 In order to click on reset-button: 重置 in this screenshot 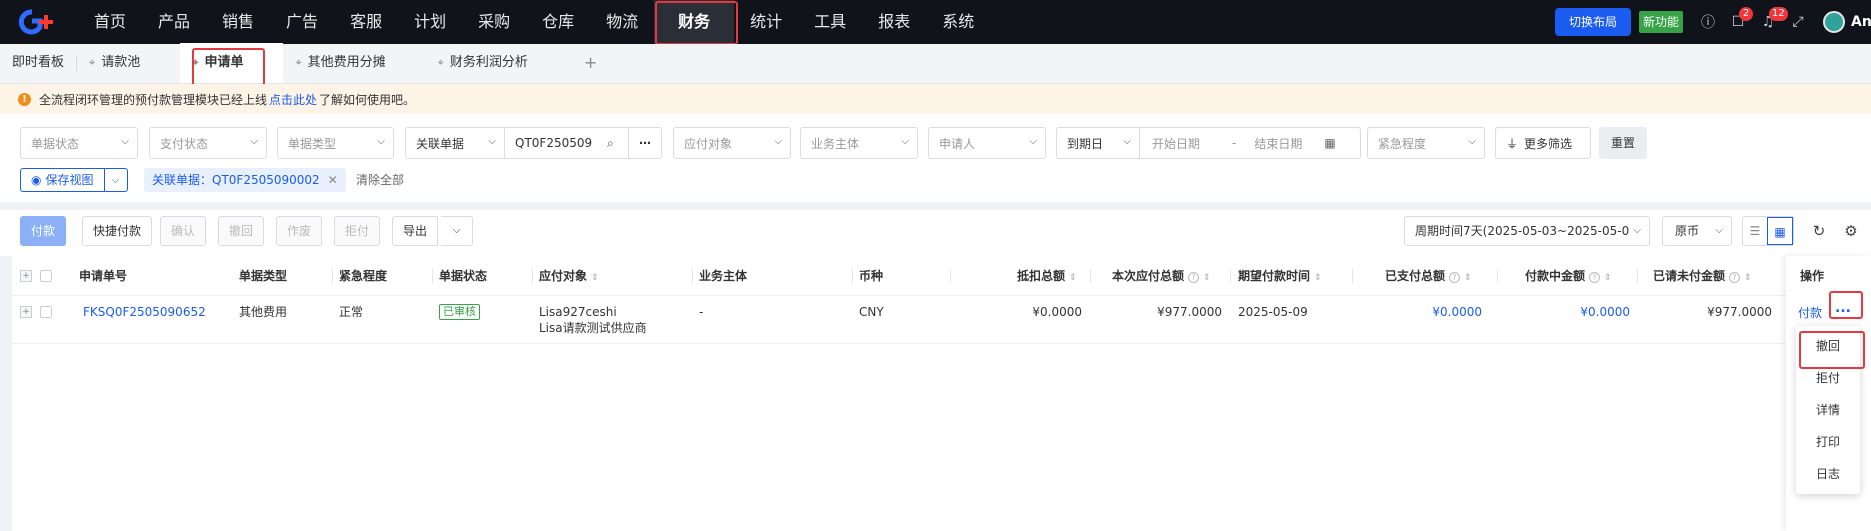, I will do `click(1623, 143)`.